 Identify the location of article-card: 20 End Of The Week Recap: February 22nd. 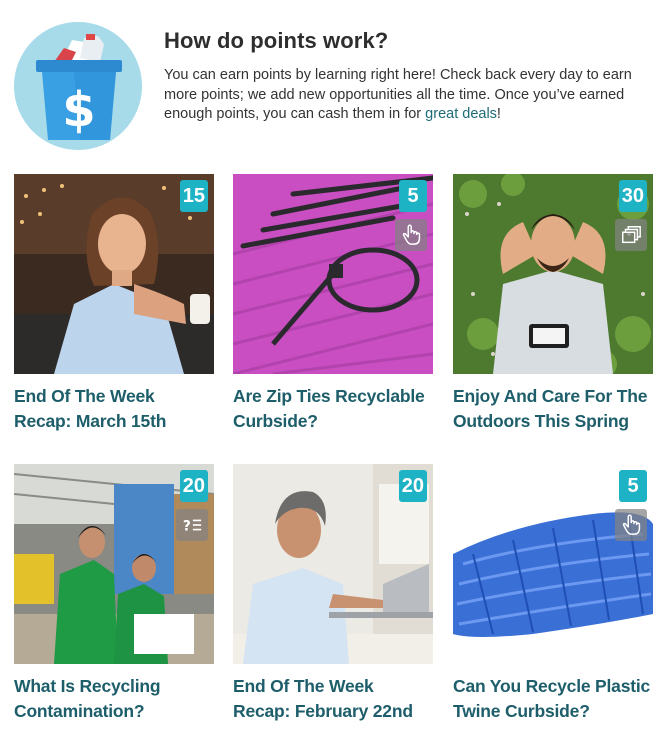
(333, 594).